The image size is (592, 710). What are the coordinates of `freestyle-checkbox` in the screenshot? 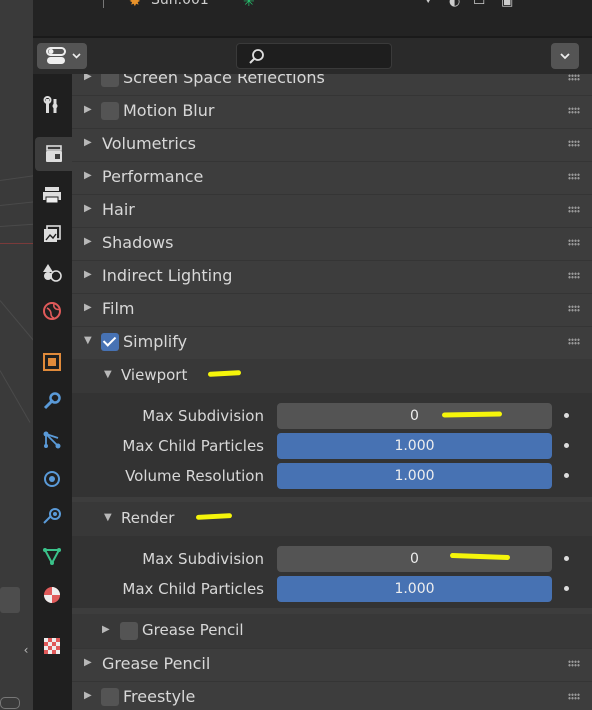 It's located at (110, 697).